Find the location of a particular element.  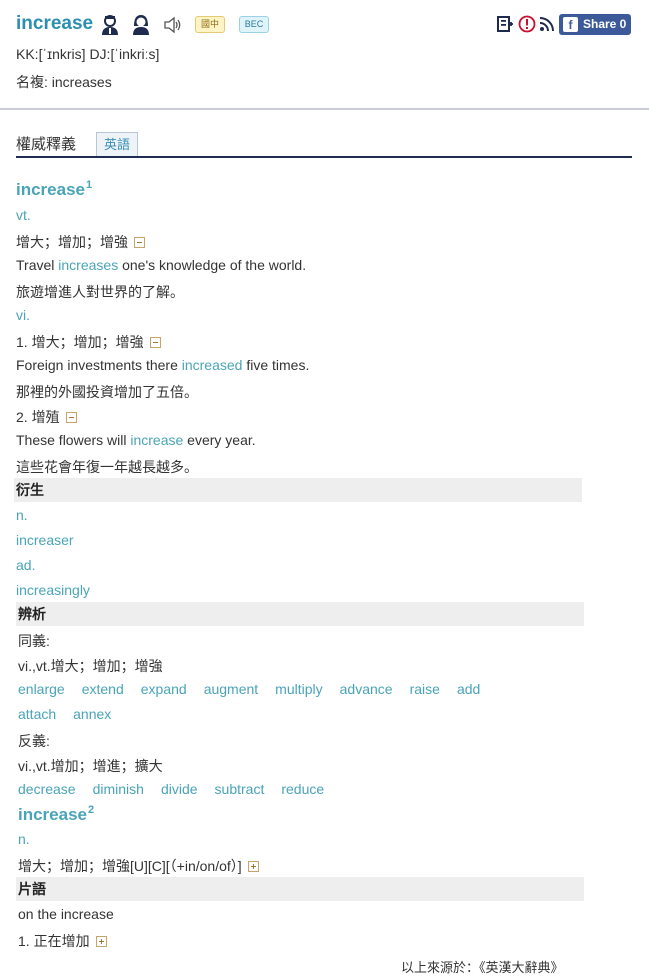

section-derived: 衍生 is located at coordinates (298, 490).